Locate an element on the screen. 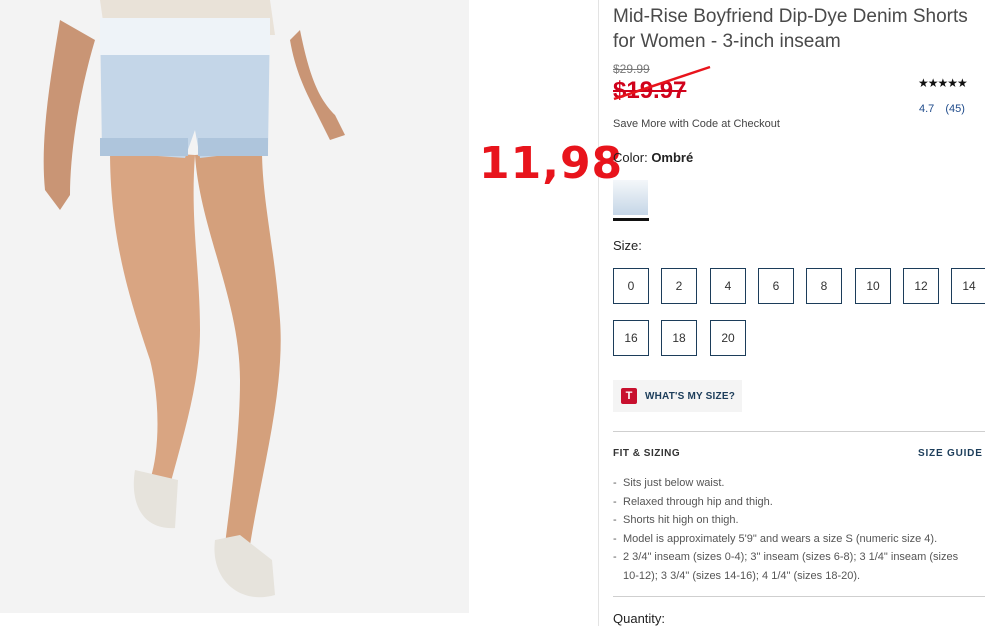 The image size is (985, 626). whats-my-size-button: T WHAT'S MY SIZE? is located at coordinates (677, 396).